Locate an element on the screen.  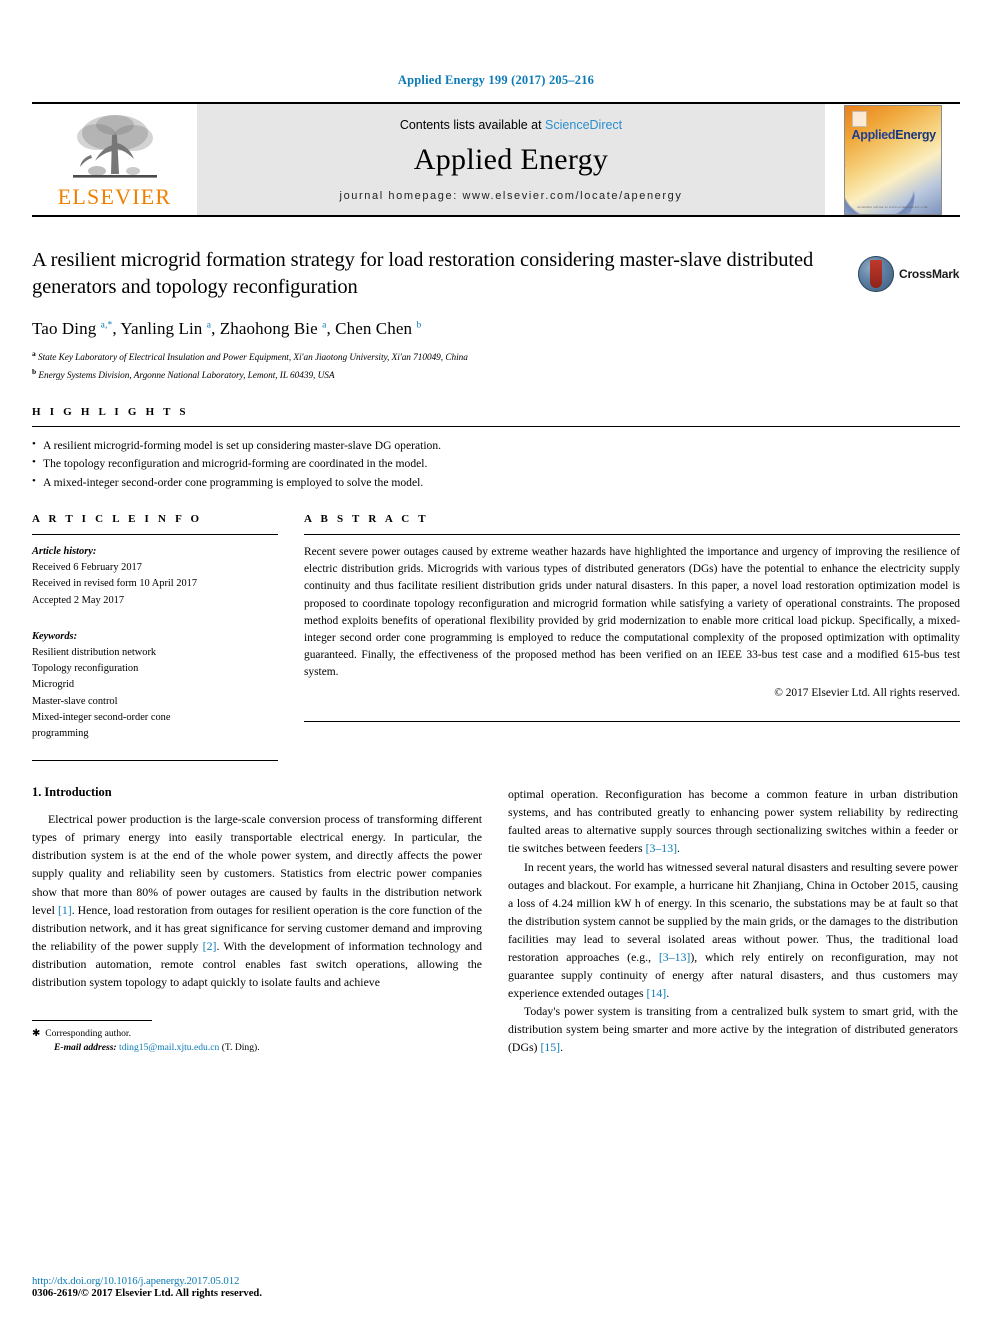
article-info-label: A R T I C L E I N F O is located at coordinates (117, 518).